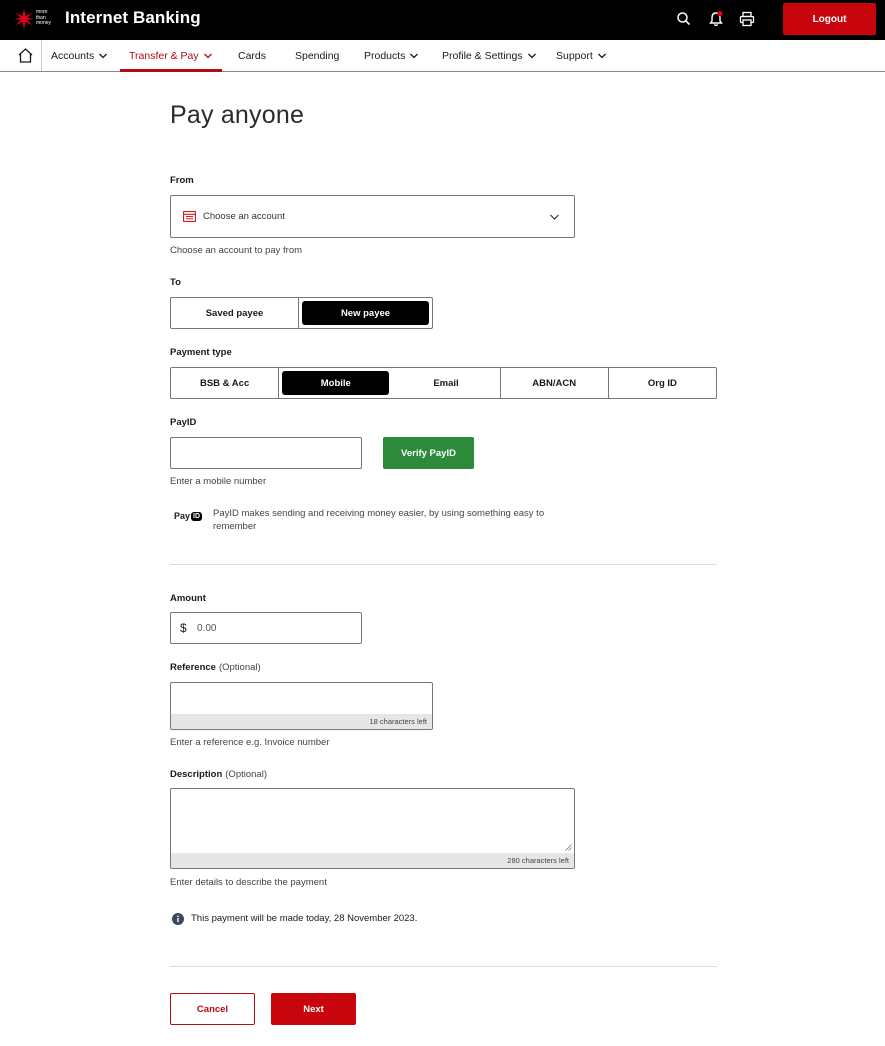  What do you see at coordinates (182, 180) in the screenshot?
I see `from-label: From` at bounding box center [182, 180].